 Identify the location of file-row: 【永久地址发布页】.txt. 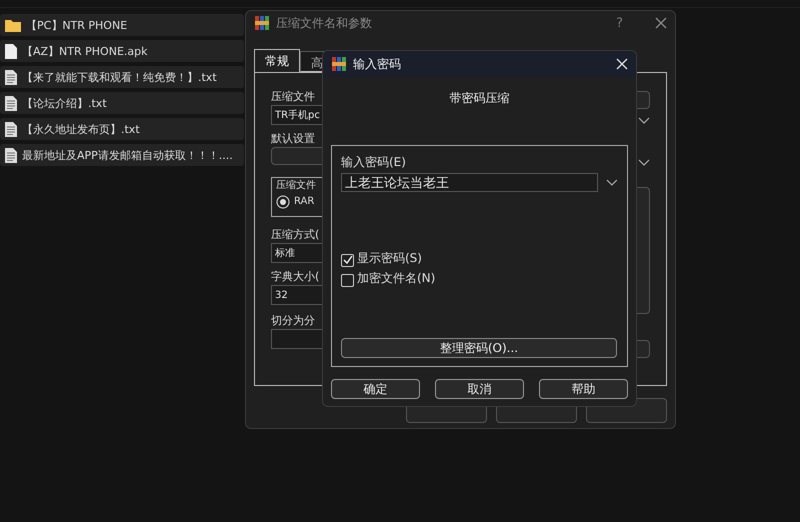
(122, 129).